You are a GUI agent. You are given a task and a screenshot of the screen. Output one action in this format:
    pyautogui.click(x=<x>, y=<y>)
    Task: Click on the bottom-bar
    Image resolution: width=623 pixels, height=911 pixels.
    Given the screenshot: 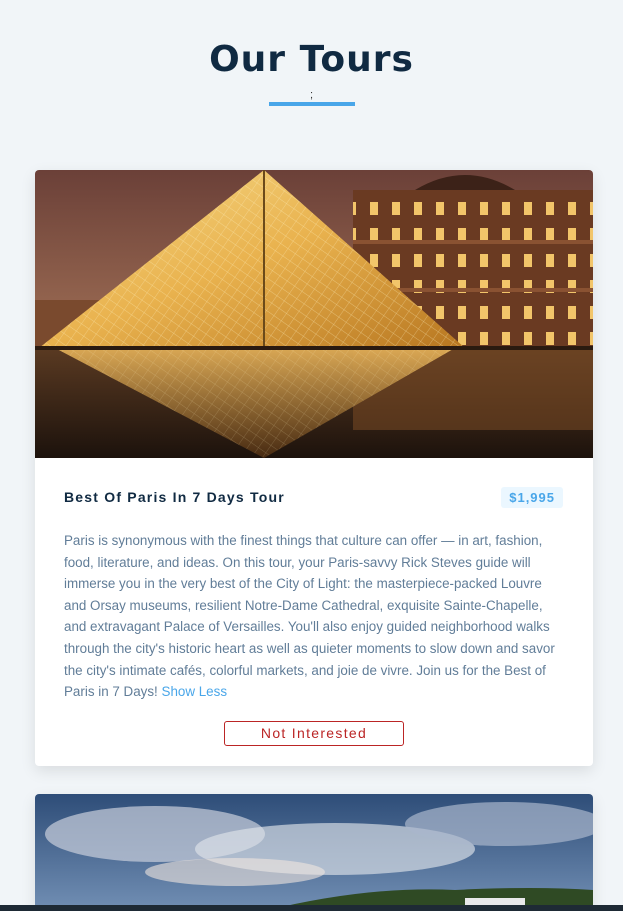 What is the action you would take?
    pyautogui.click(x=311, y=908)
    